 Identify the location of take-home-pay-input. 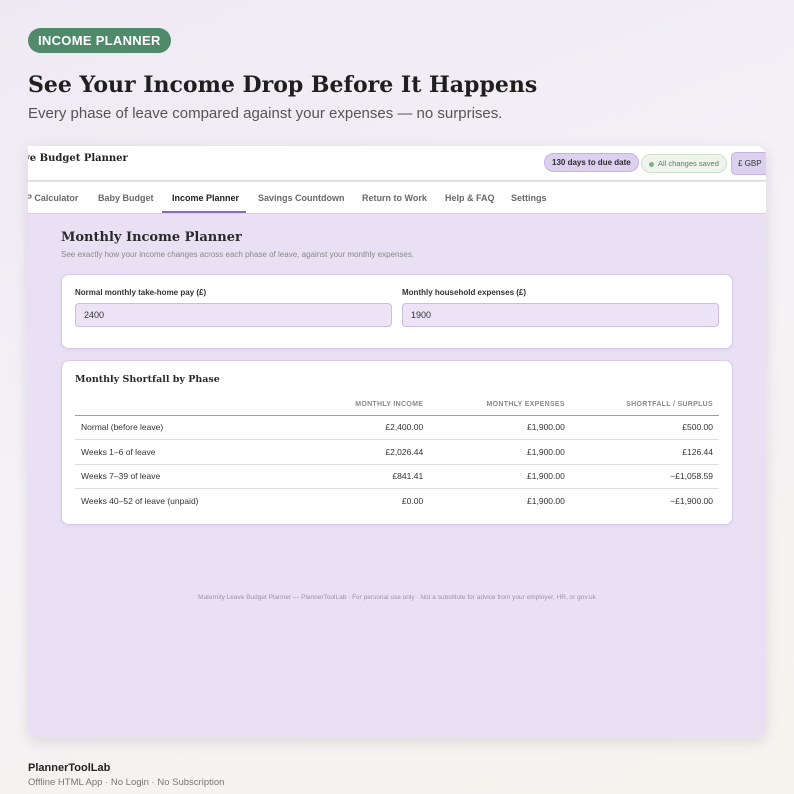
(233, 315).